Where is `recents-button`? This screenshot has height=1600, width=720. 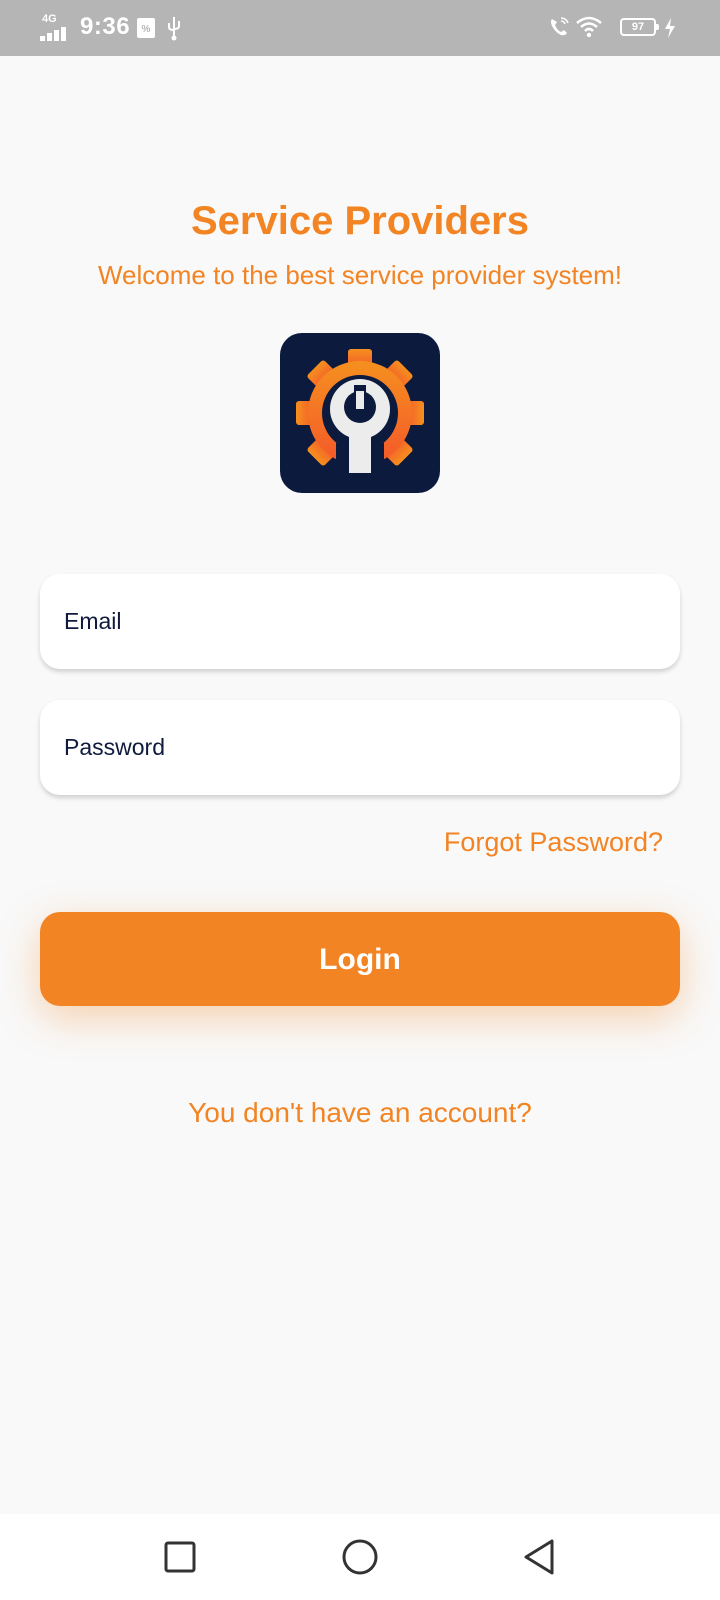
recents-button is located at coordinates (180, 1557).